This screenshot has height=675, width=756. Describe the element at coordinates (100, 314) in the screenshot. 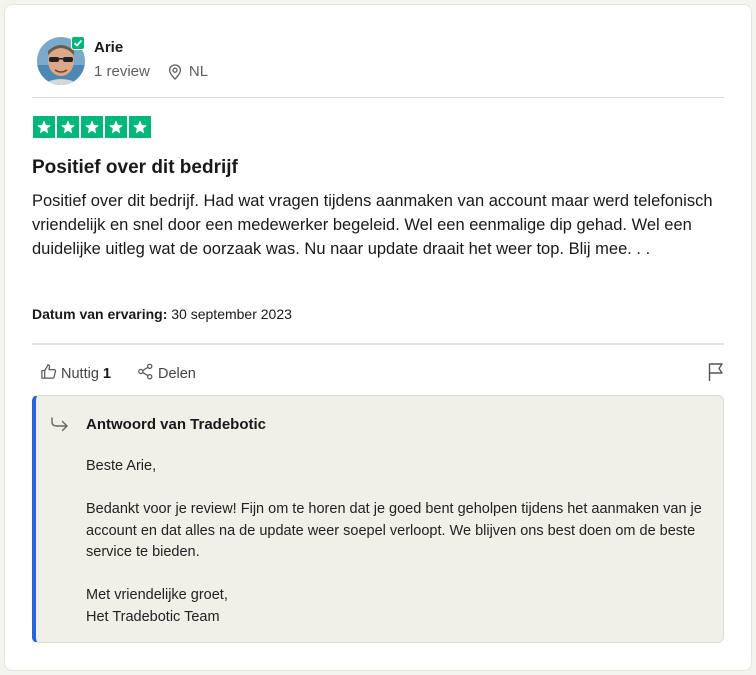

I see `date-label: Datum van ervaring:` at that location.